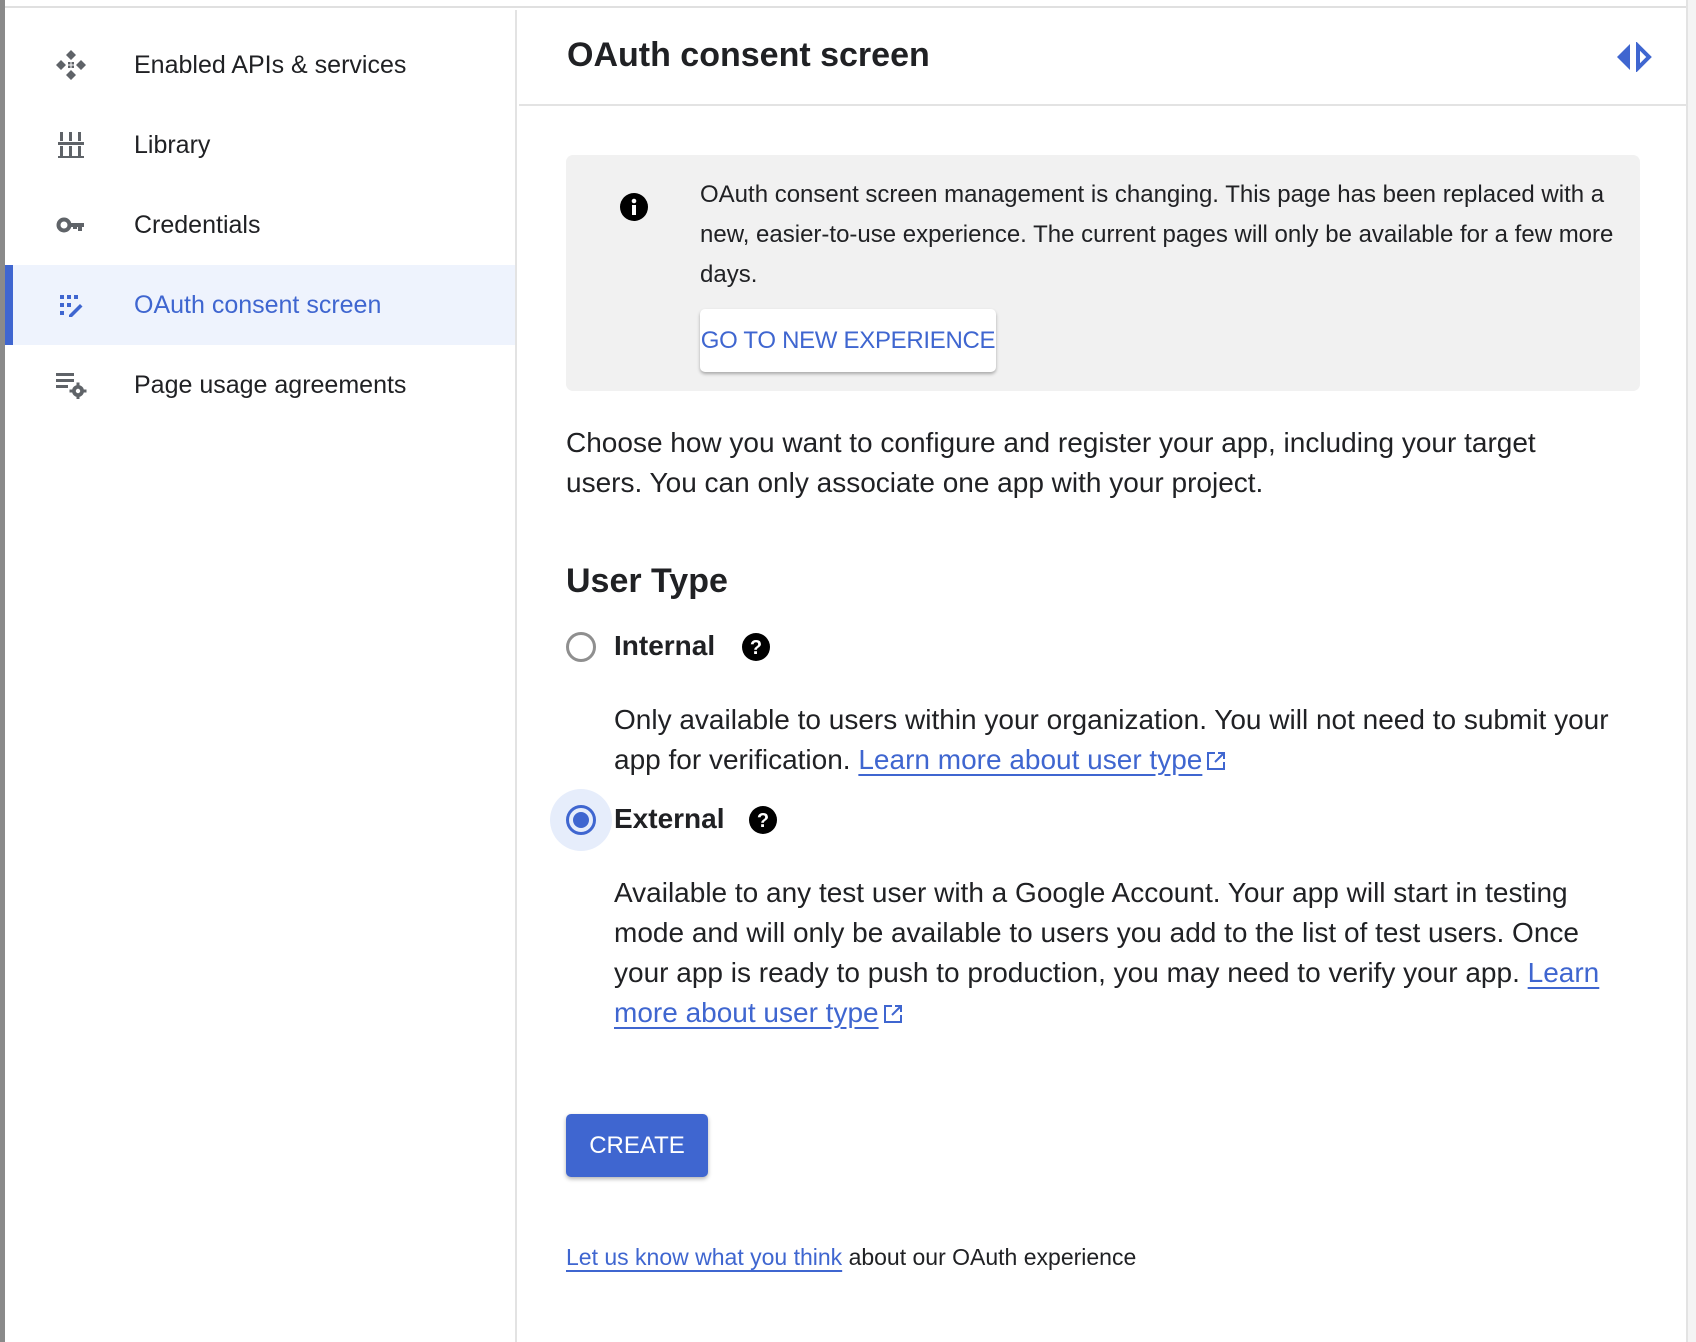  Describe the element at coordinates (634, 207) in the screenshot. I see `info-icon` at that location.